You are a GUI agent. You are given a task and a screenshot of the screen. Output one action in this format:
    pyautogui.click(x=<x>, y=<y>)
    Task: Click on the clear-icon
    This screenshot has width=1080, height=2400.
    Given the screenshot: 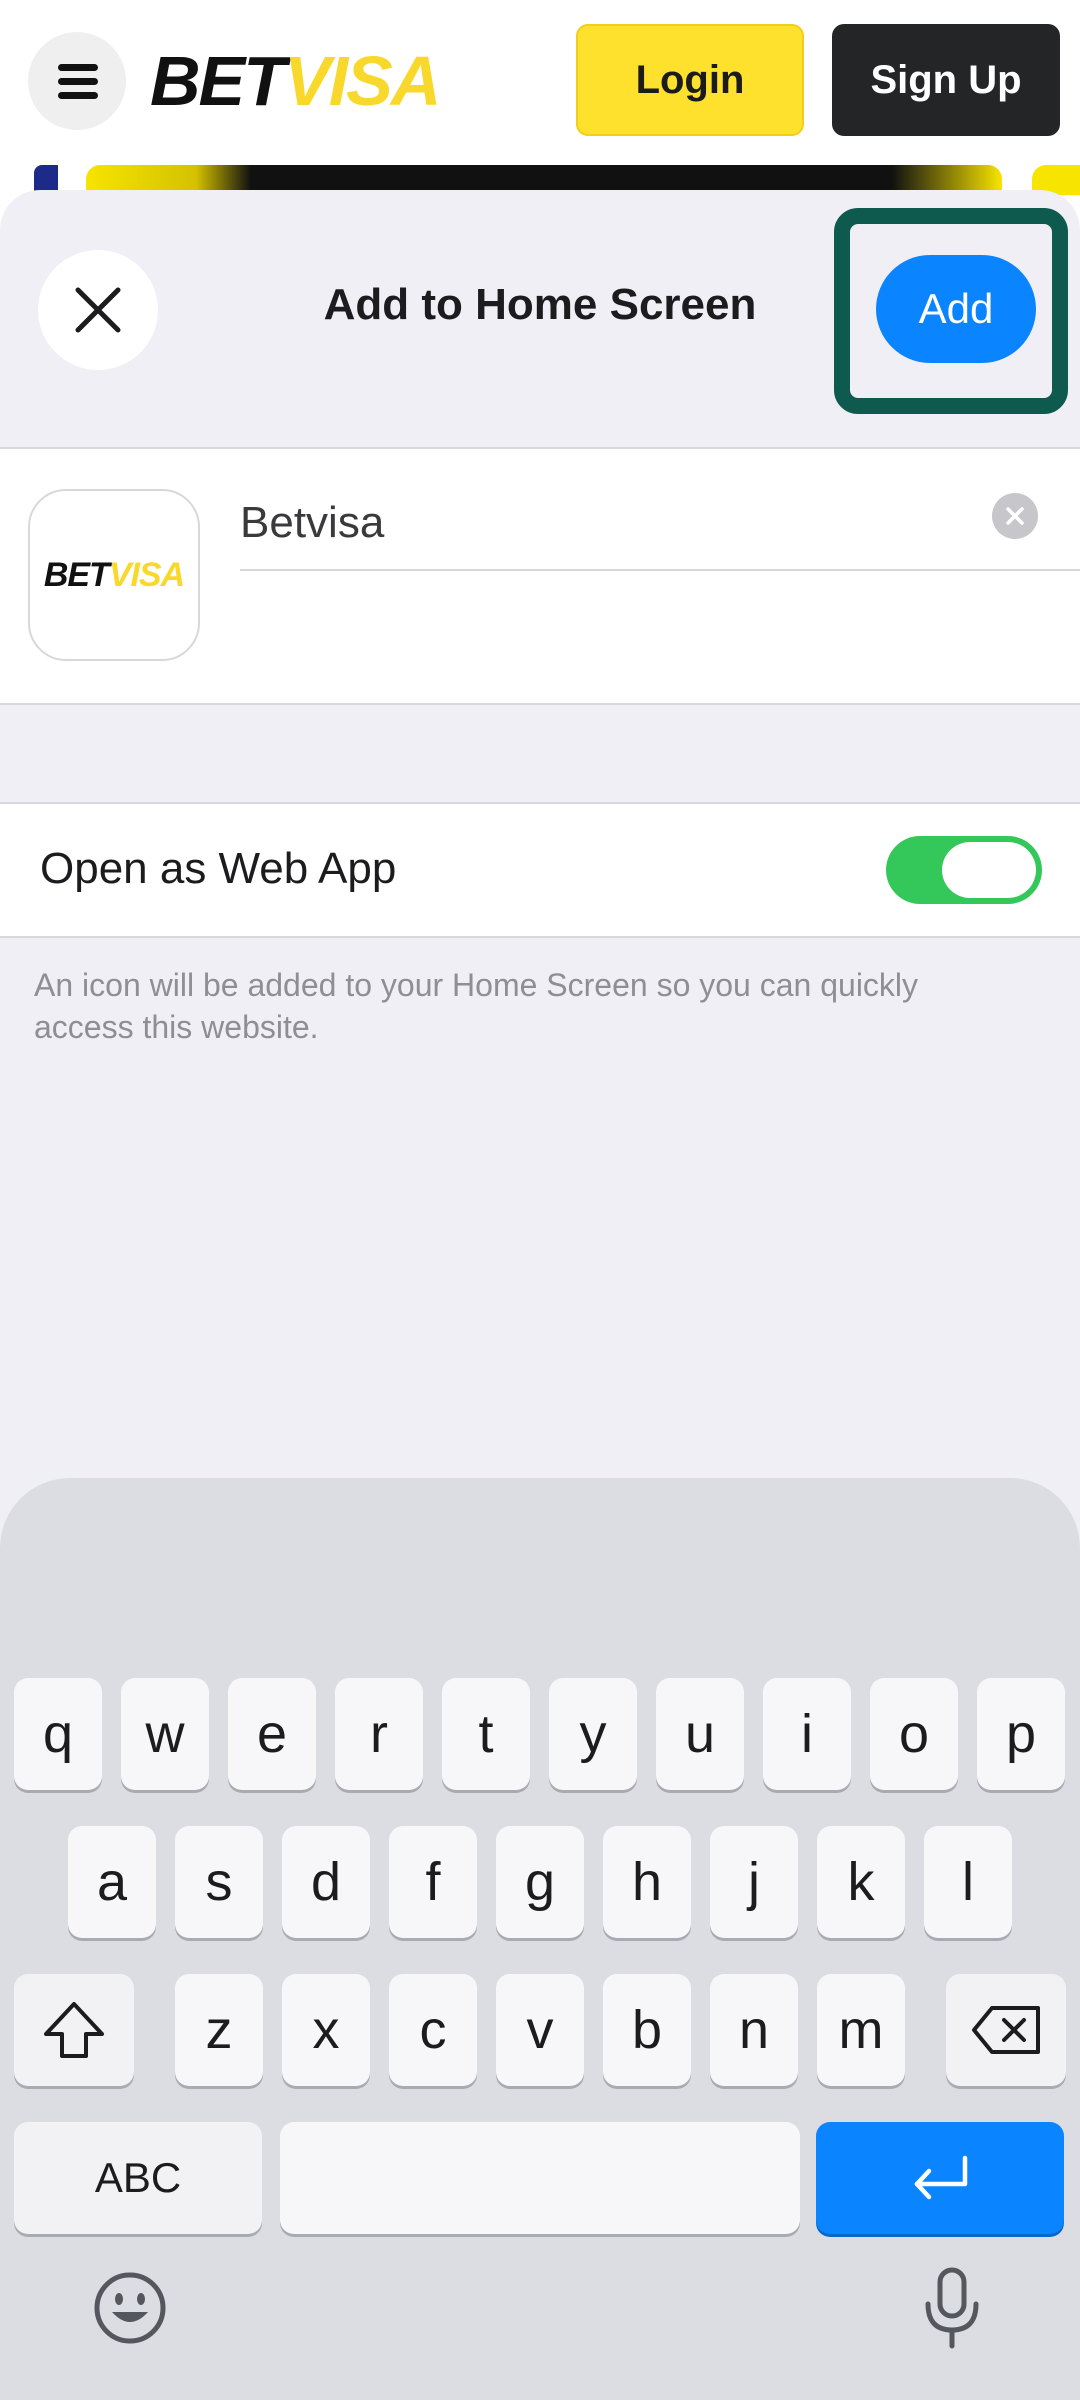 What is the action you would take?
    pyautogui.click(x=1015, y=516)
    